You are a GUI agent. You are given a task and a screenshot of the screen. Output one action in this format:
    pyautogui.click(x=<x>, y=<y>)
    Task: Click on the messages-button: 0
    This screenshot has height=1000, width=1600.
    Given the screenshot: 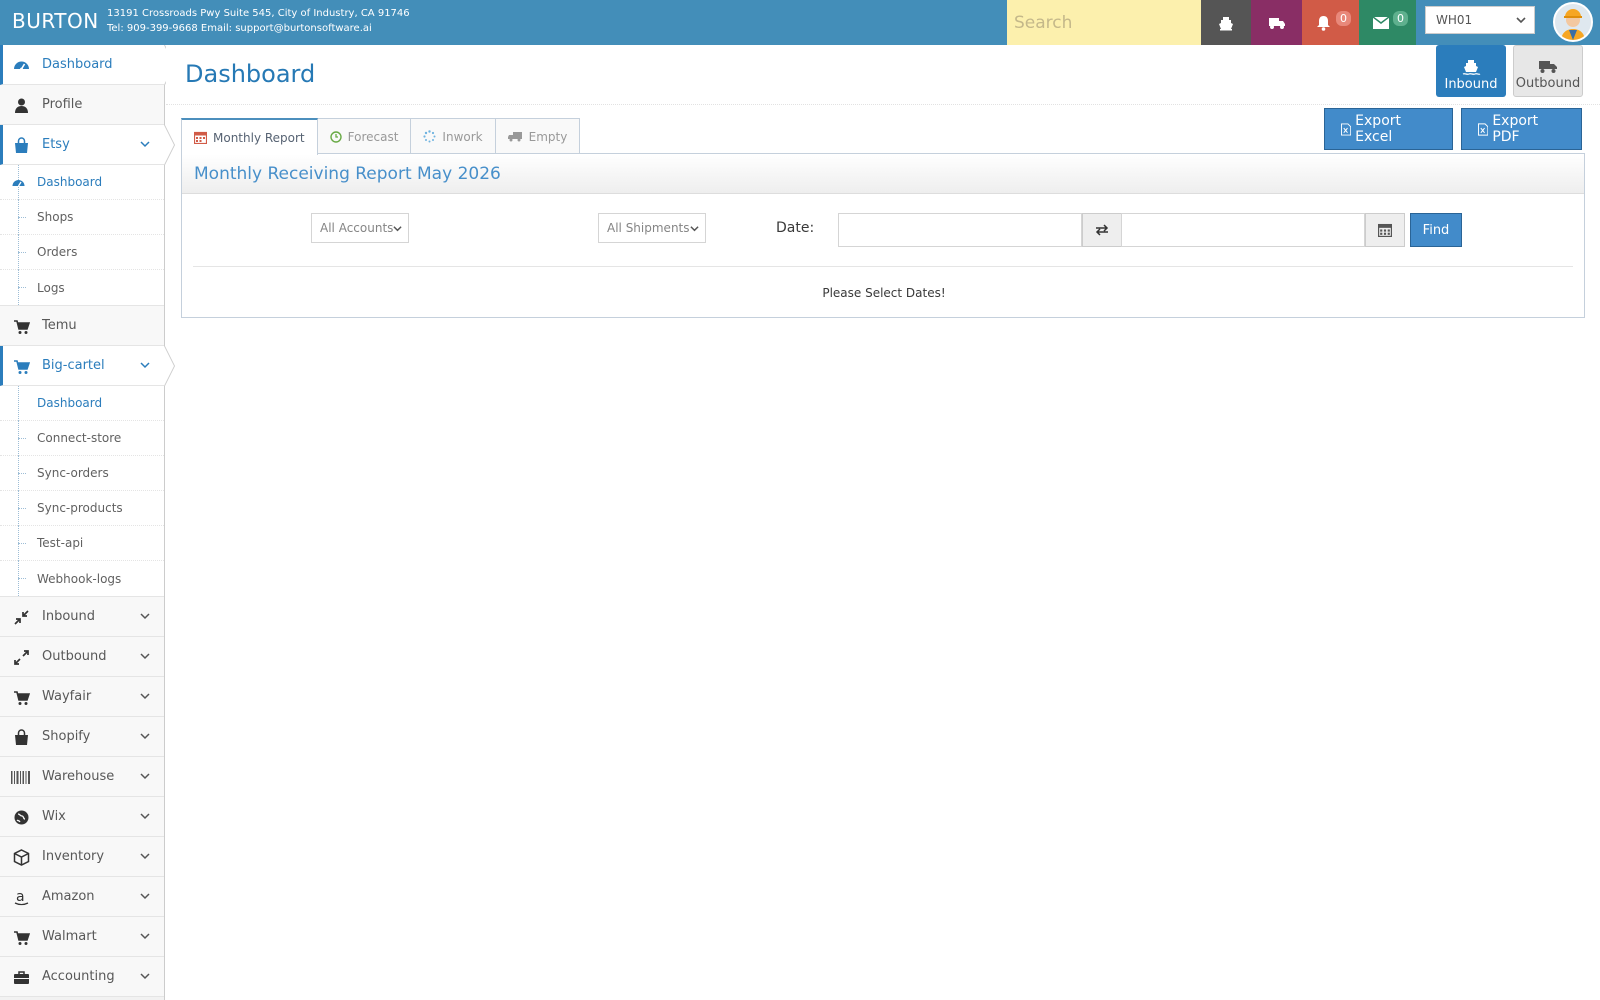 What is the action you would take?
    pyautogui.click(x=1387, y=22)
    